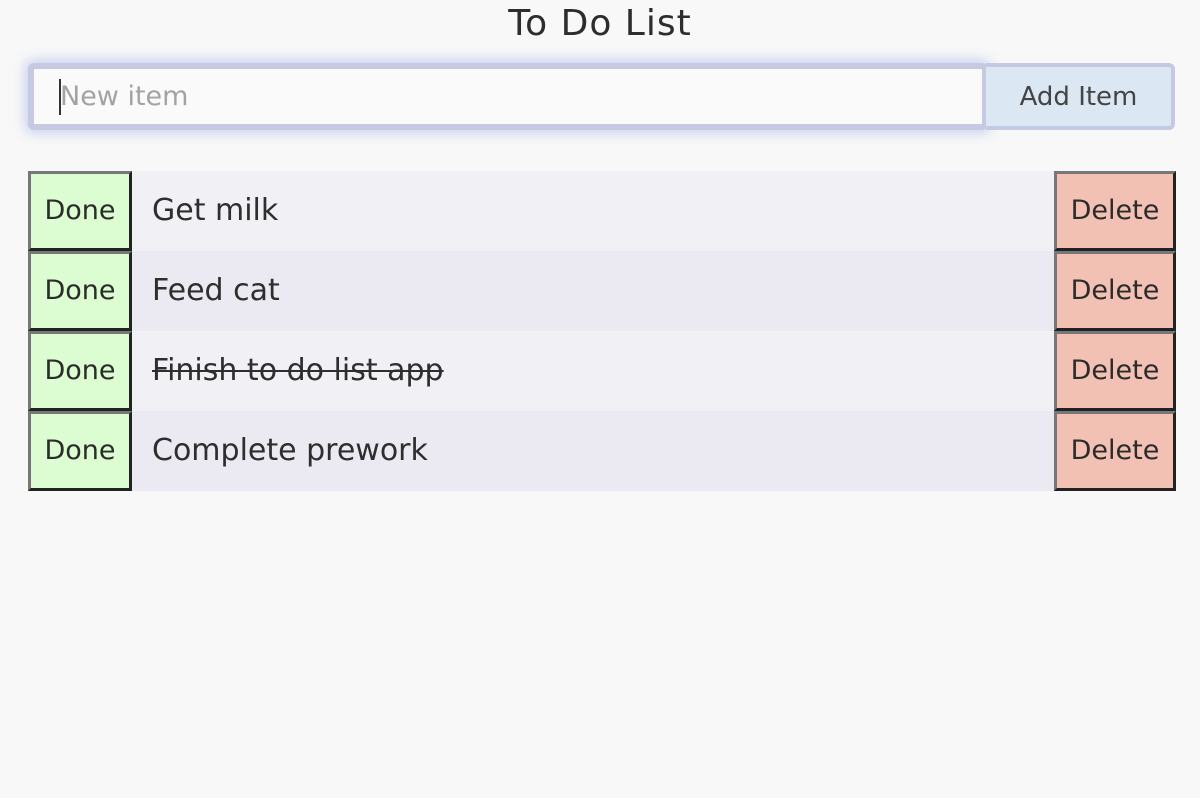 The image size is (1200, 798). Describe the element at coordinates (1080, 96) in the screenshot. I see `add-item-button: Add Item` at that location.